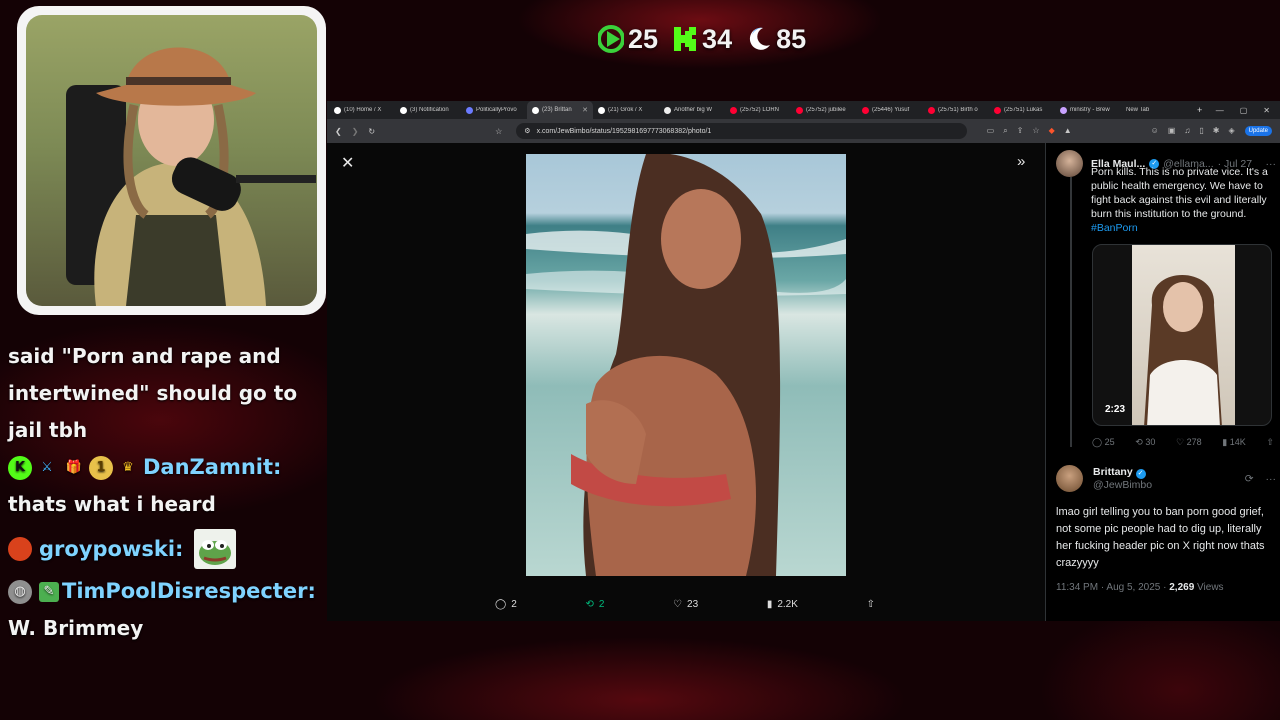 This screenshot has width=1280, height=720. What do you see at coordinates (1145, 442) in the screenshot?
I see `repost-button: ⟲ 30` at bounding box center [1145, 442].